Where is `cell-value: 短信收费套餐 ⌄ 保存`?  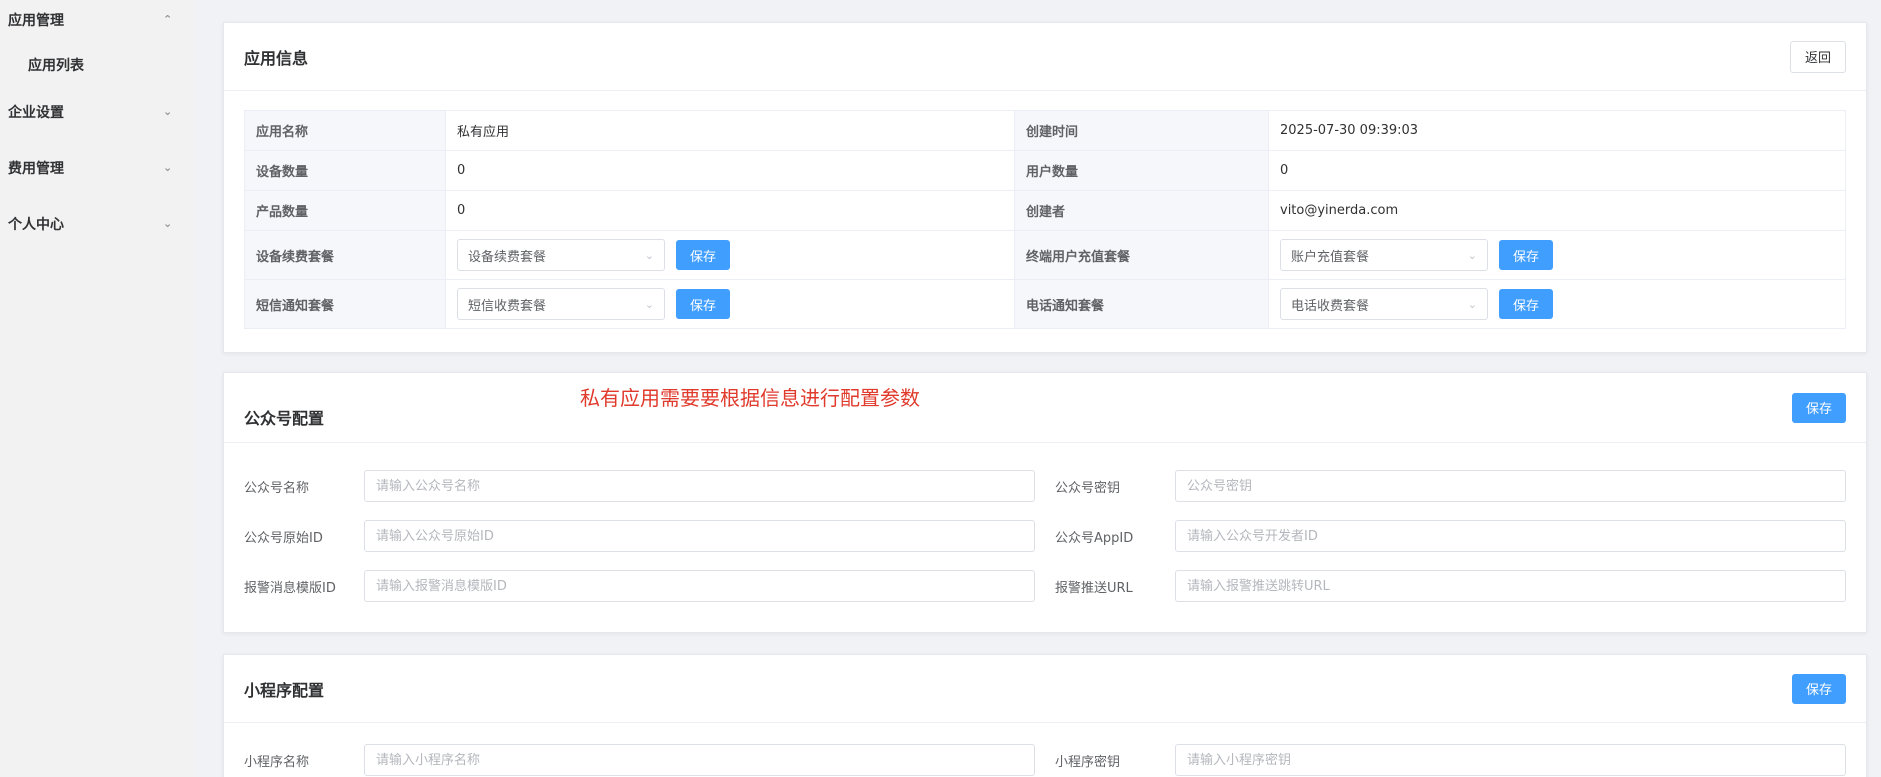
cell-value: 短信收费套餐 ⌄ 保存 is located at coordinates (730, 304).